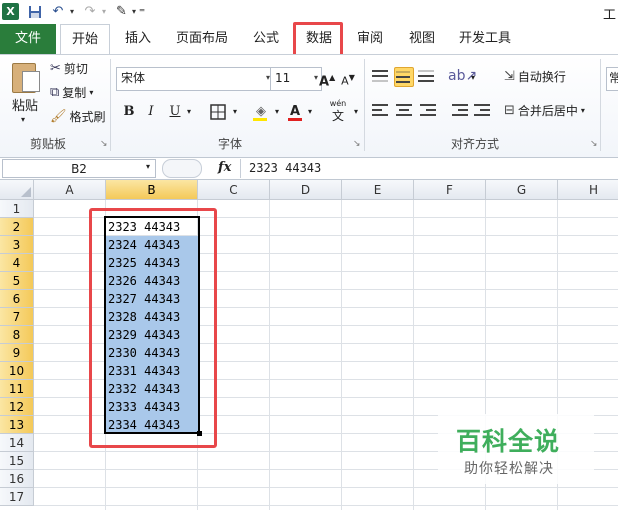 This screenshot has width=618, height=510. I want to click on gridline-horizontal, so click(326, 487).